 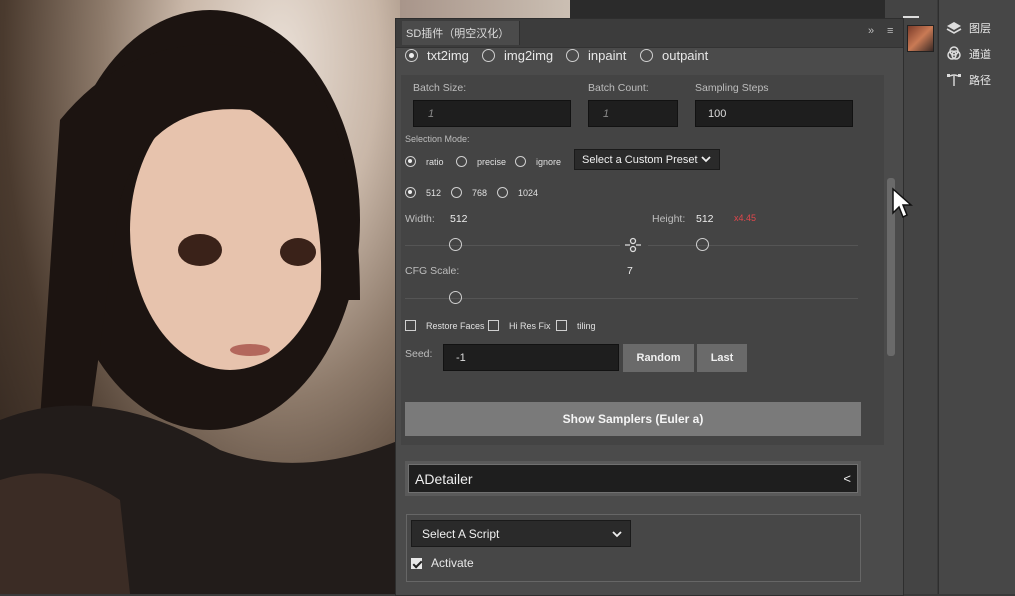 I want to click on expand-icon: <, so click(x=847, y=478).